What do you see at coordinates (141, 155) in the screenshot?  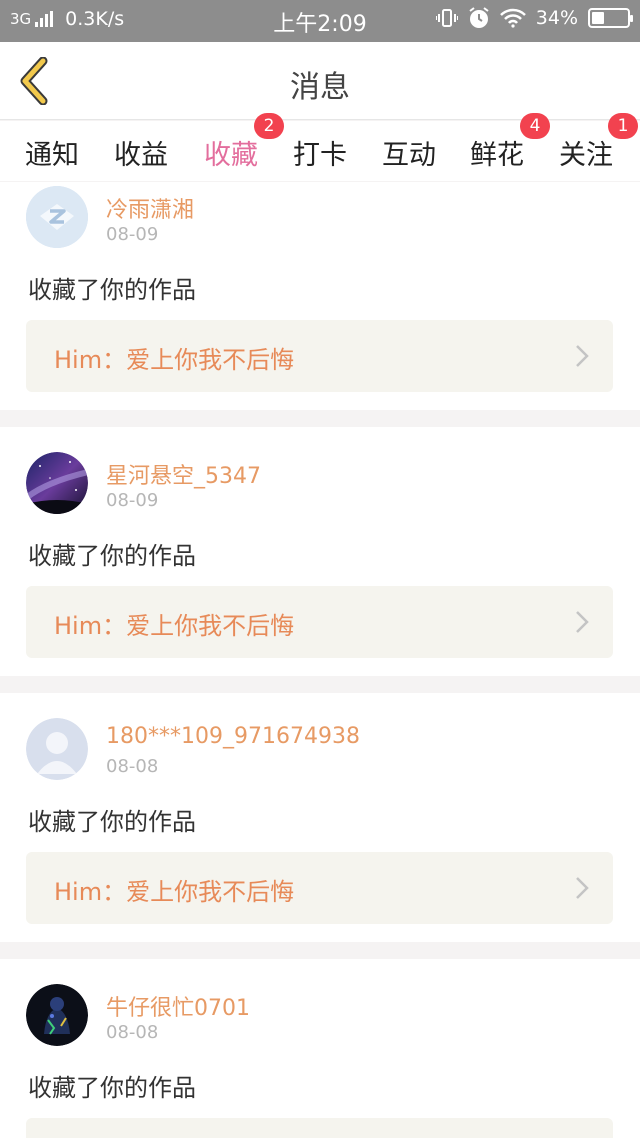 I see `tab-label: 收益` at bounding box center [141, 155].